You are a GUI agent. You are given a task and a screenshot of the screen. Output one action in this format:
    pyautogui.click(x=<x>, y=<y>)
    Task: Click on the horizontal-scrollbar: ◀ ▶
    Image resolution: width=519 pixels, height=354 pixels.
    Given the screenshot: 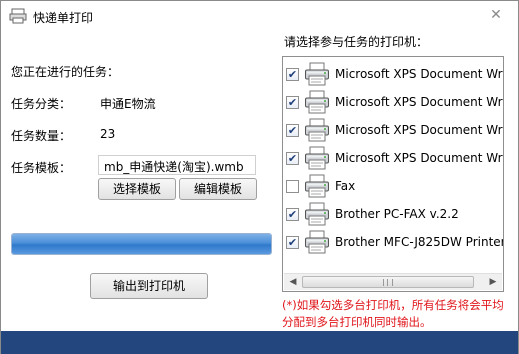 What is the action you would take?
    pyautogui.click(x=393, y=281)
    